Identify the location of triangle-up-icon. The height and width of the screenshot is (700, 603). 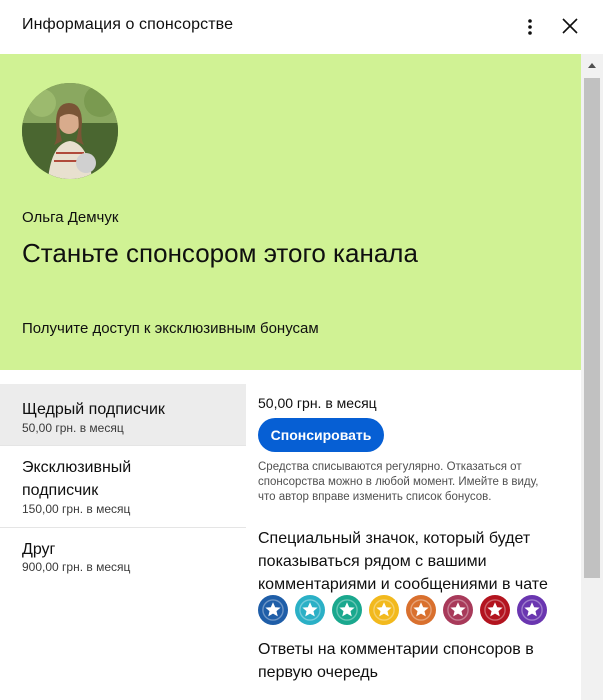
(592, 65).